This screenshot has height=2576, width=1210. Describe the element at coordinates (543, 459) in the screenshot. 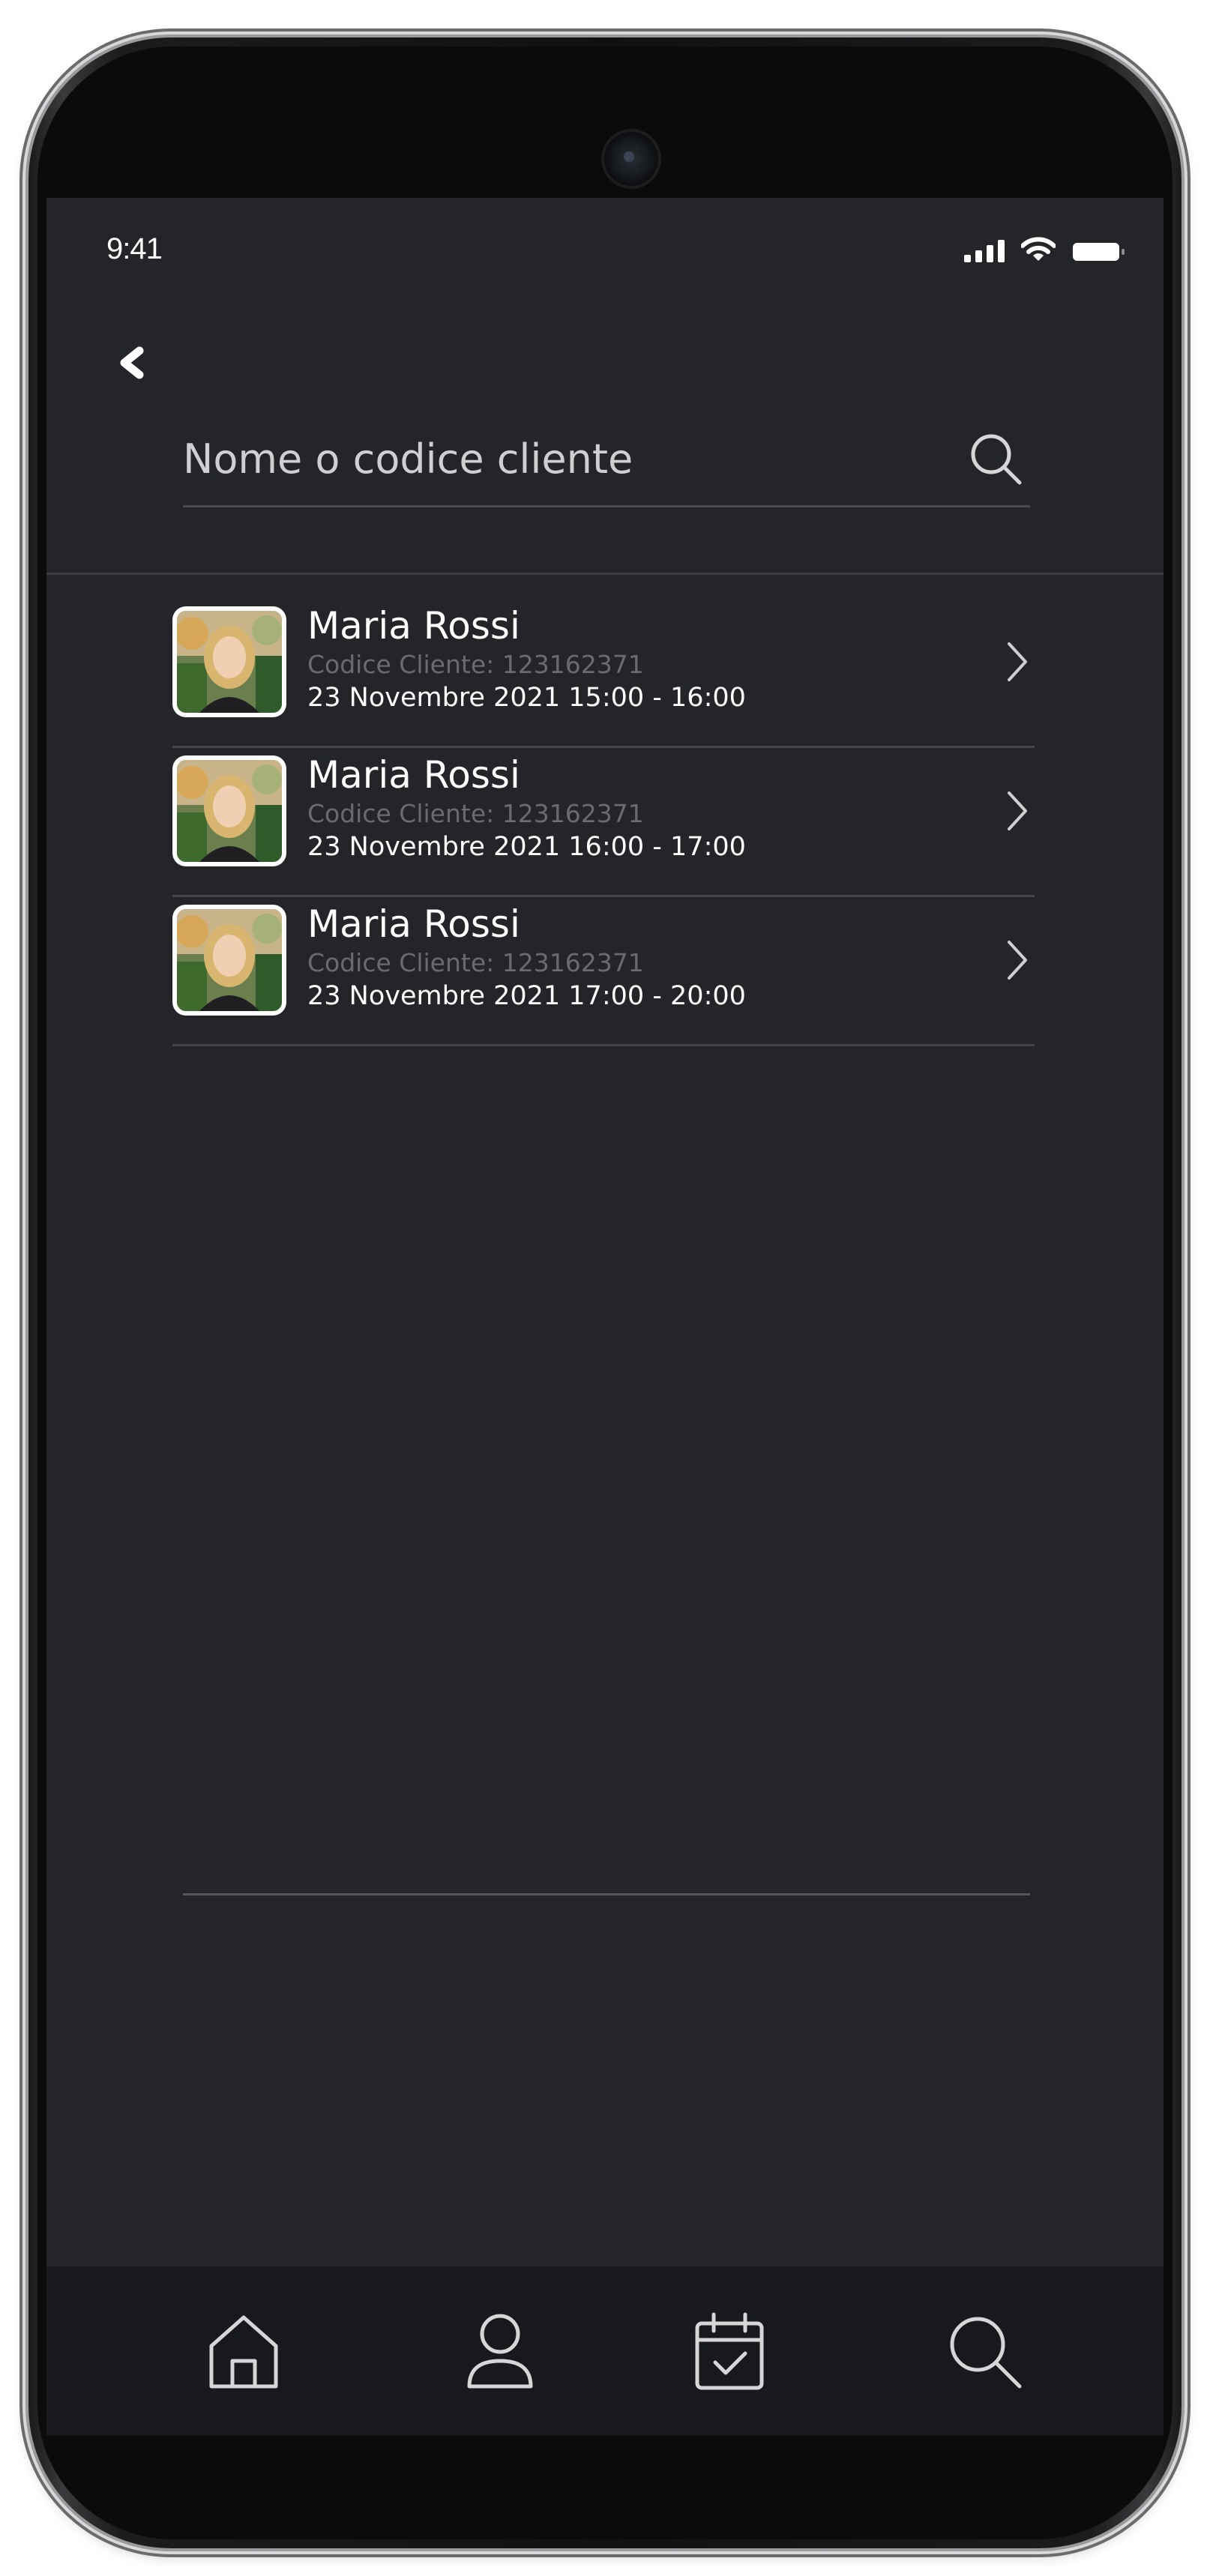

I see `search-input` at that location.